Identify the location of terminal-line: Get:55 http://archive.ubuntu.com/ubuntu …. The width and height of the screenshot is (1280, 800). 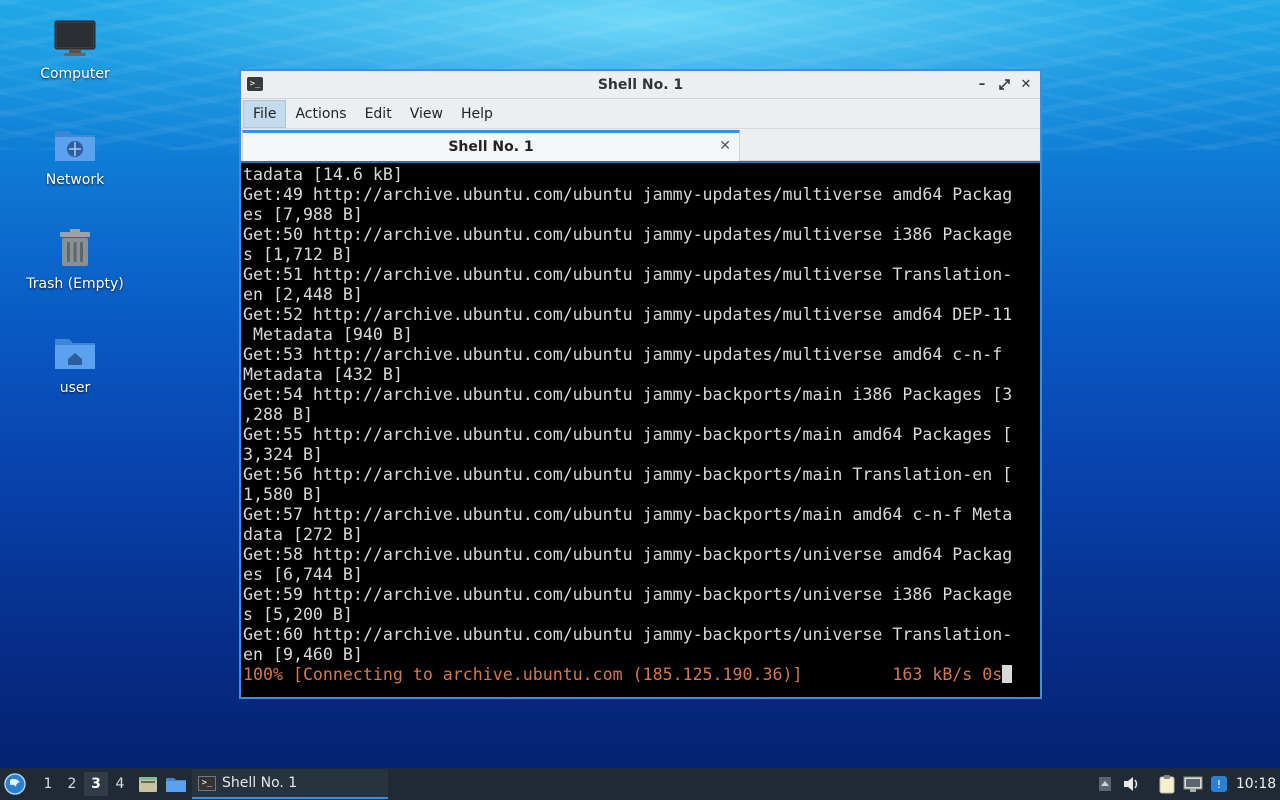
(628, 434).